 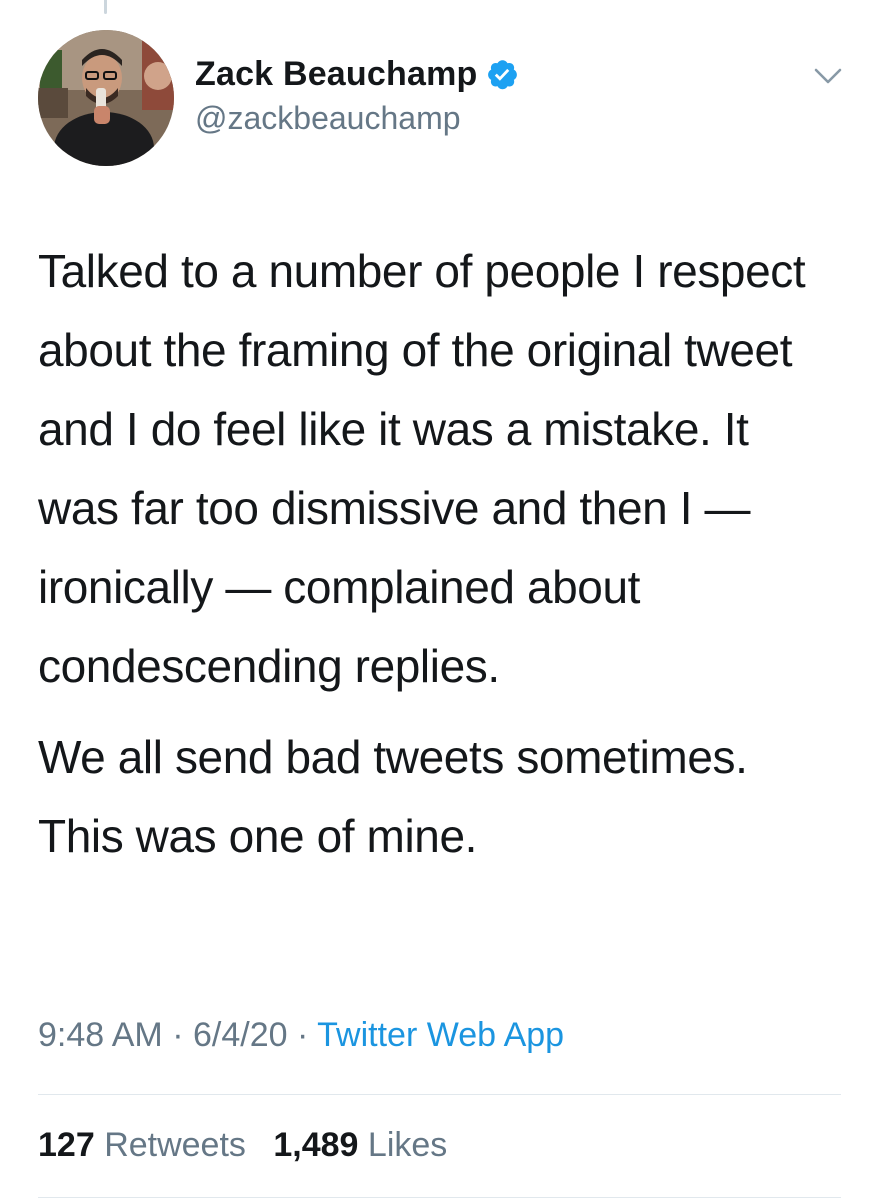 I want to click on author-names: Zack Beauchamp @zackbeauchamp, so click(x=357, y=94).